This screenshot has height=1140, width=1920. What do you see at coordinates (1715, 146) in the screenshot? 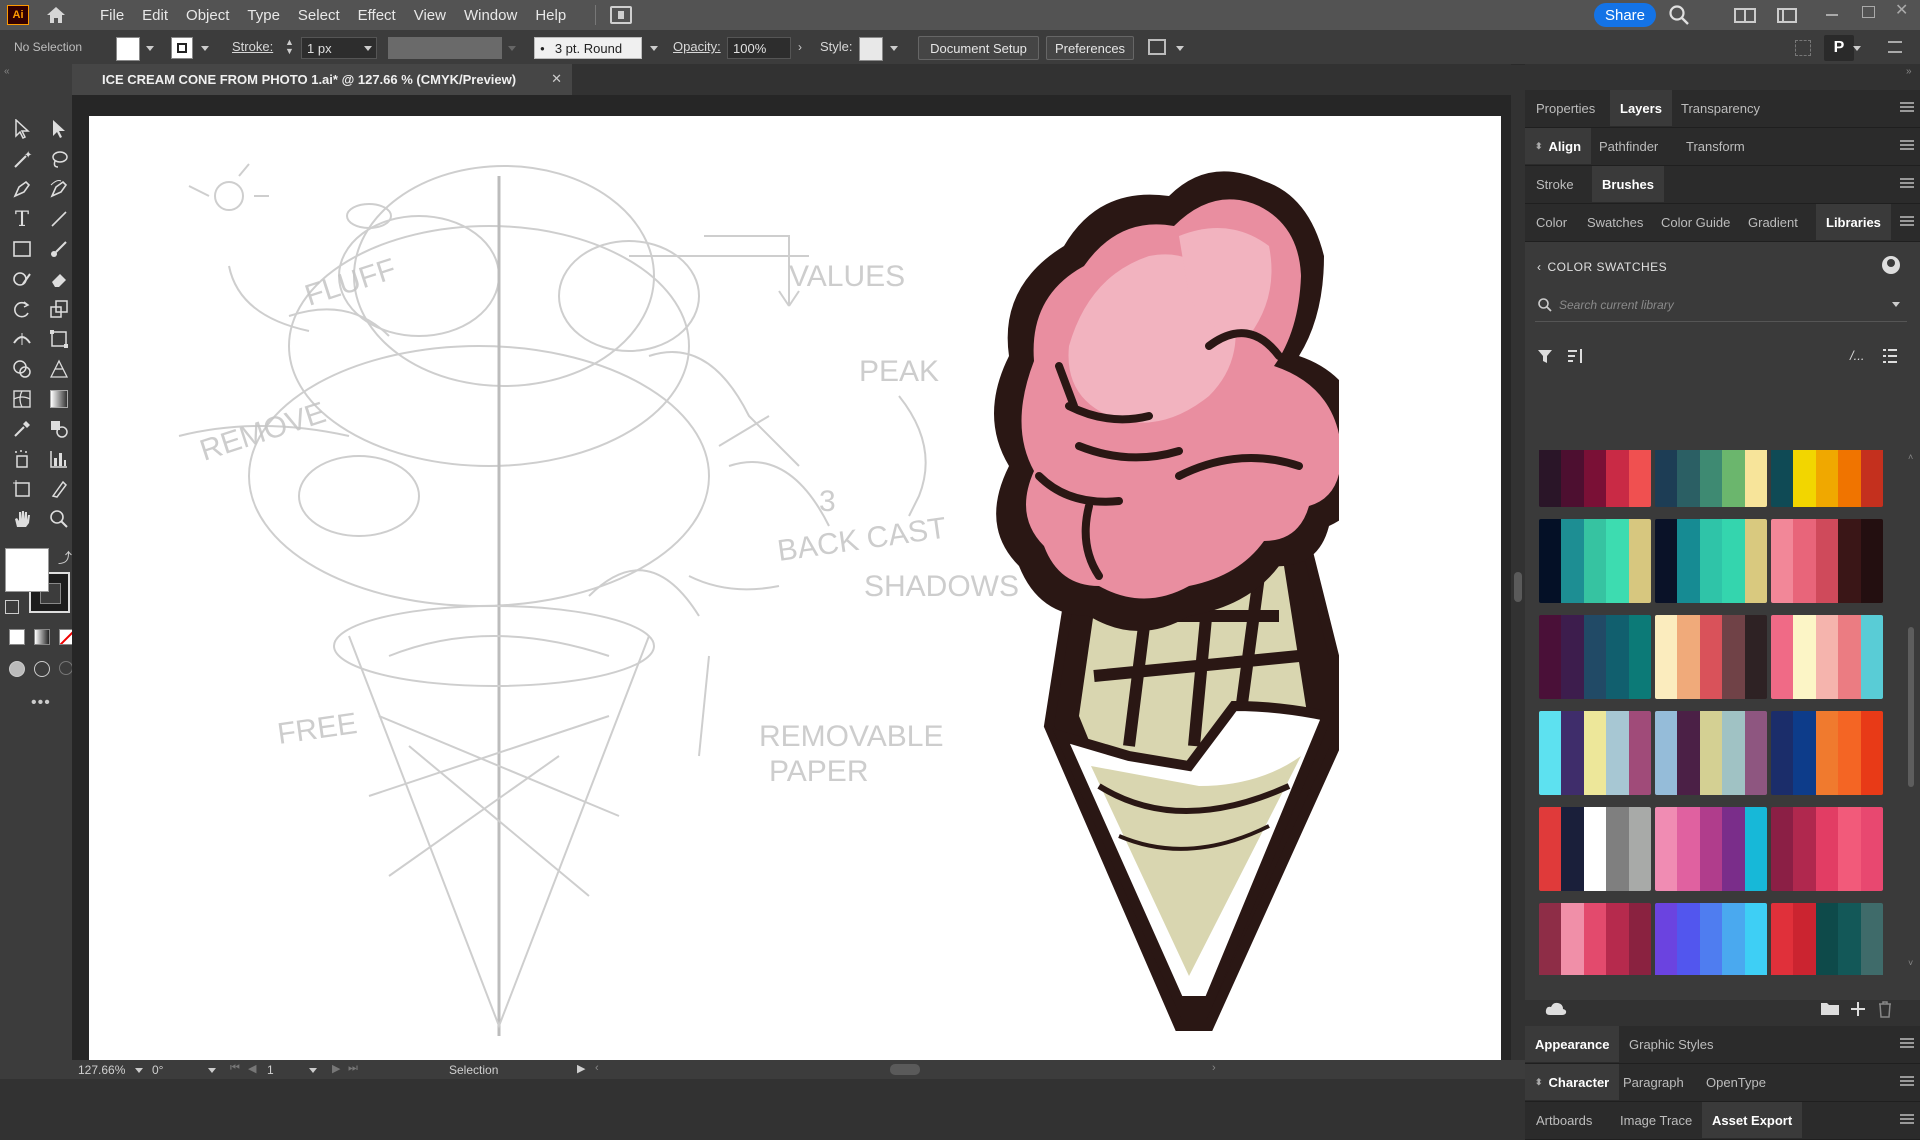
I see `tab-transform: Transform` at bounding box center [1715, 146].